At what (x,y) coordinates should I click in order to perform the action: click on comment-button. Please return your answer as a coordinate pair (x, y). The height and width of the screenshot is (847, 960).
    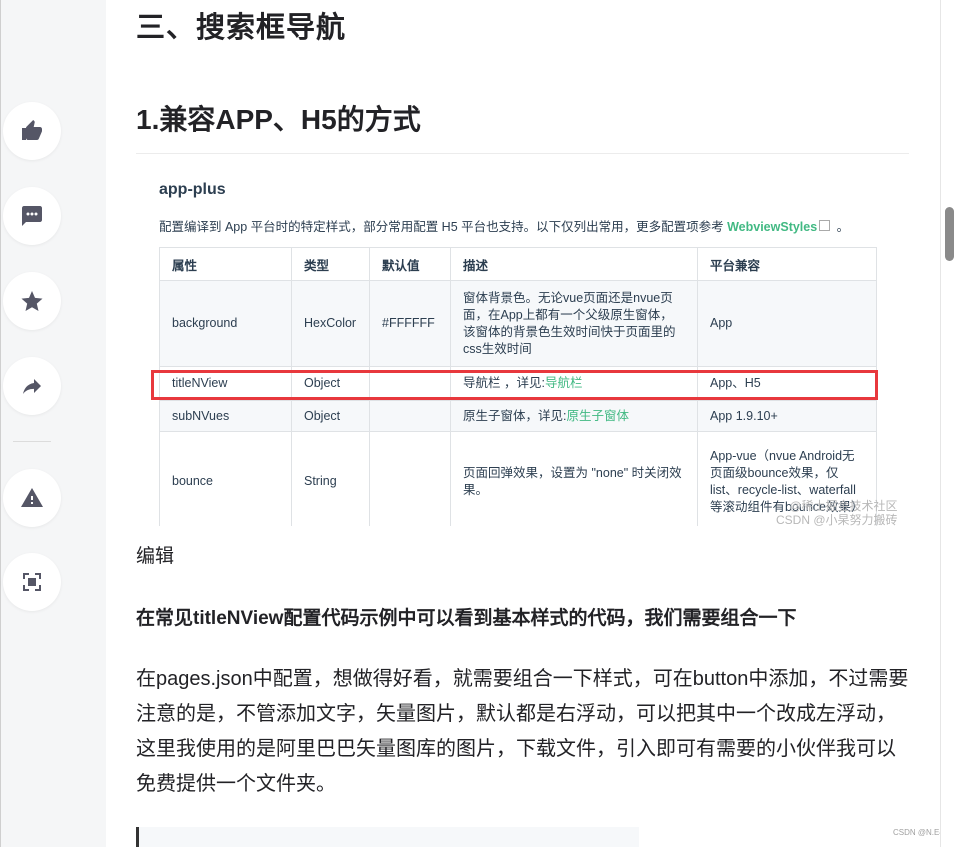
    Looking at the image, I should click on (32, 216).